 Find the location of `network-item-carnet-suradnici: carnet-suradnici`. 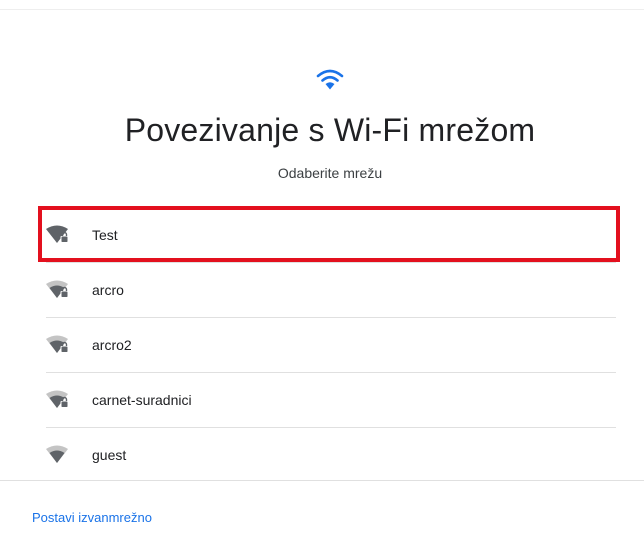

network-item-carnet-suradnici: carnet-suradnici is located at coordinates (331, 400).